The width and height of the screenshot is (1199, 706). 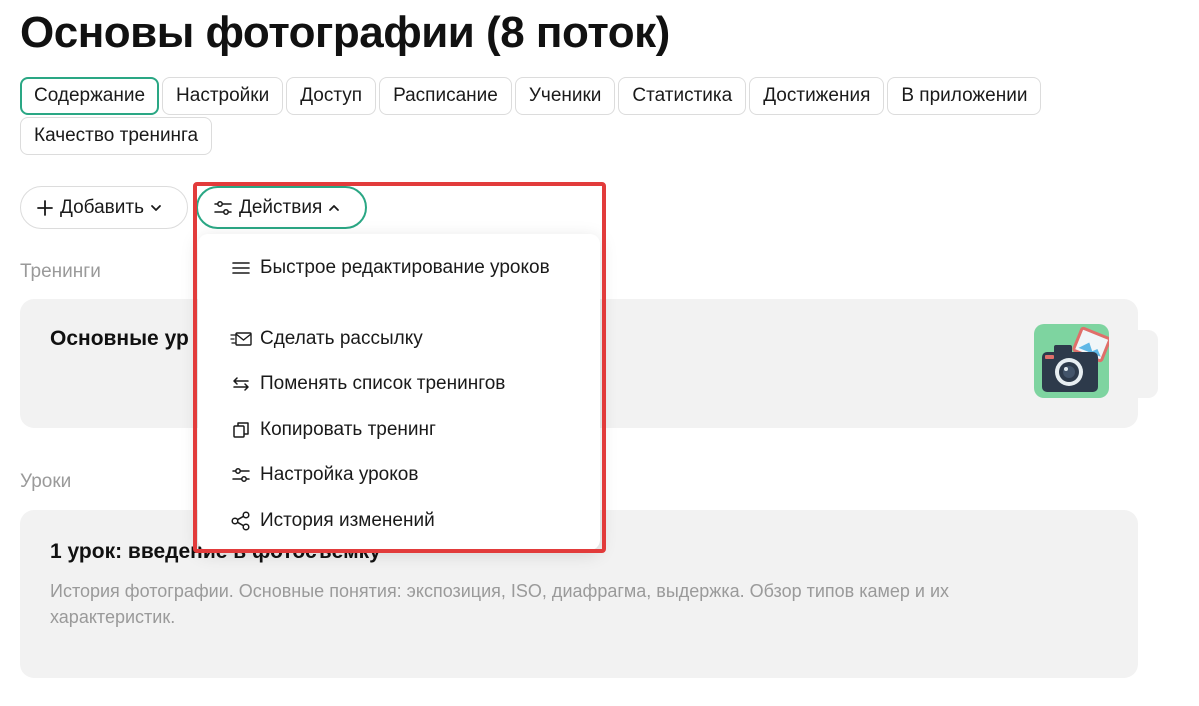 What do you see at coordinates (45, 207) in the screenshot?
I see `plus-icon` at bounding box center [45, 207].